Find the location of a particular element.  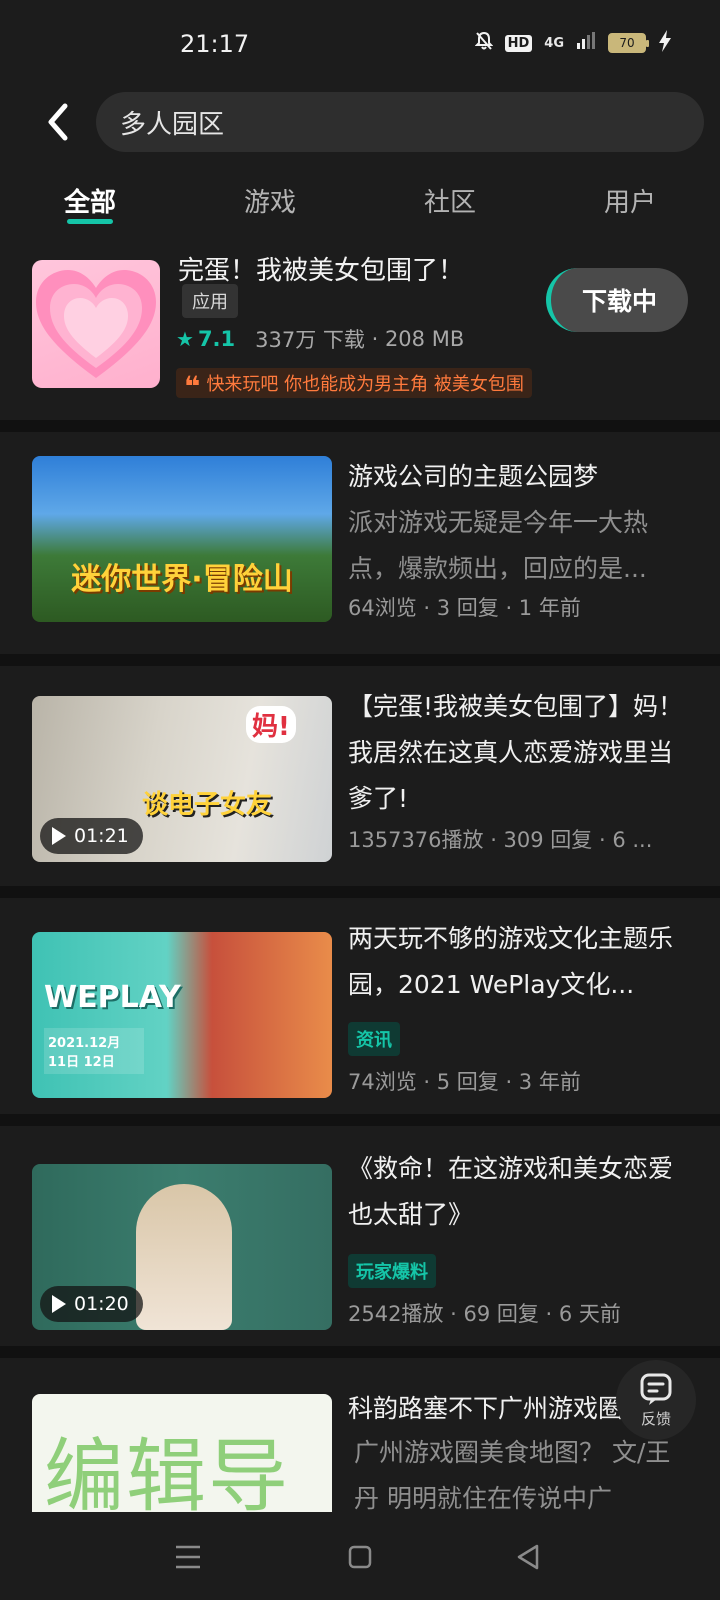

back-button is located at coordinates (58, 122).